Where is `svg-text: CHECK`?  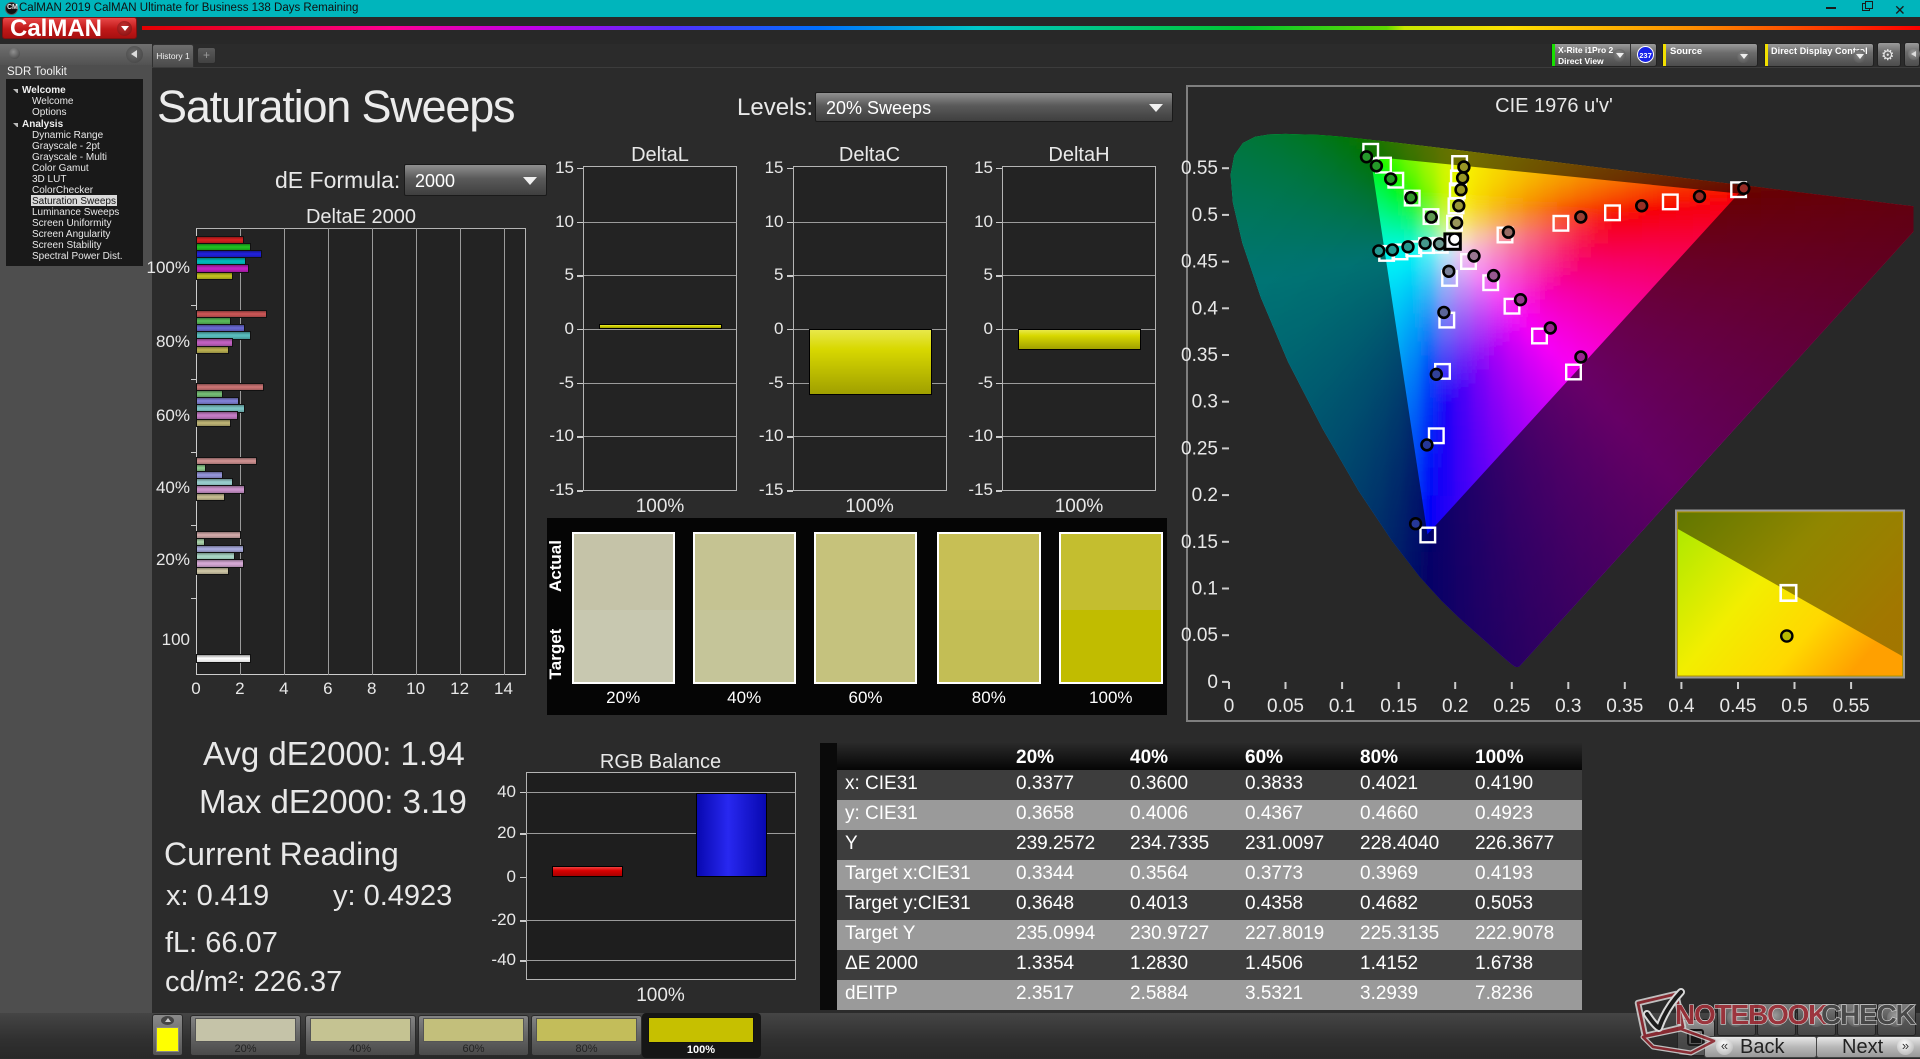 svg-text: CHECK is located at coordinates (1868, 1014).